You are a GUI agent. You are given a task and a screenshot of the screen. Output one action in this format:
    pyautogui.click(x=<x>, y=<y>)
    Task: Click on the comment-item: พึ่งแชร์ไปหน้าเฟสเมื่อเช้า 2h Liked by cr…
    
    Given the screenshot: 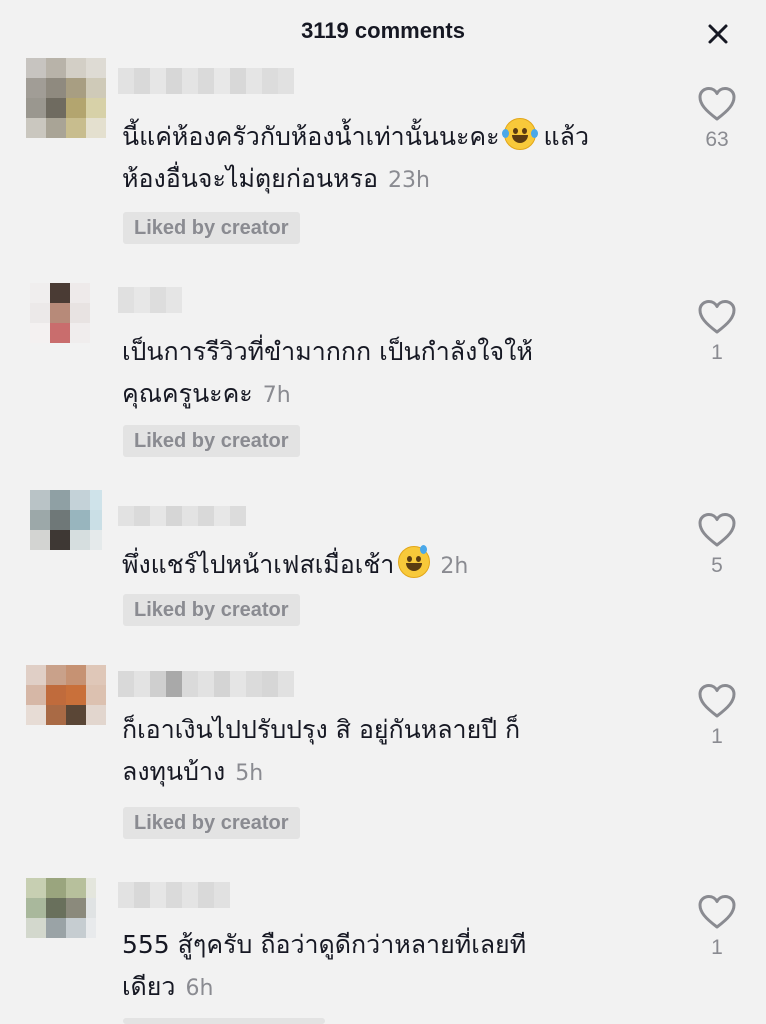 What is the action you would take?
    pyautogui.click(x=383, y=560)
    